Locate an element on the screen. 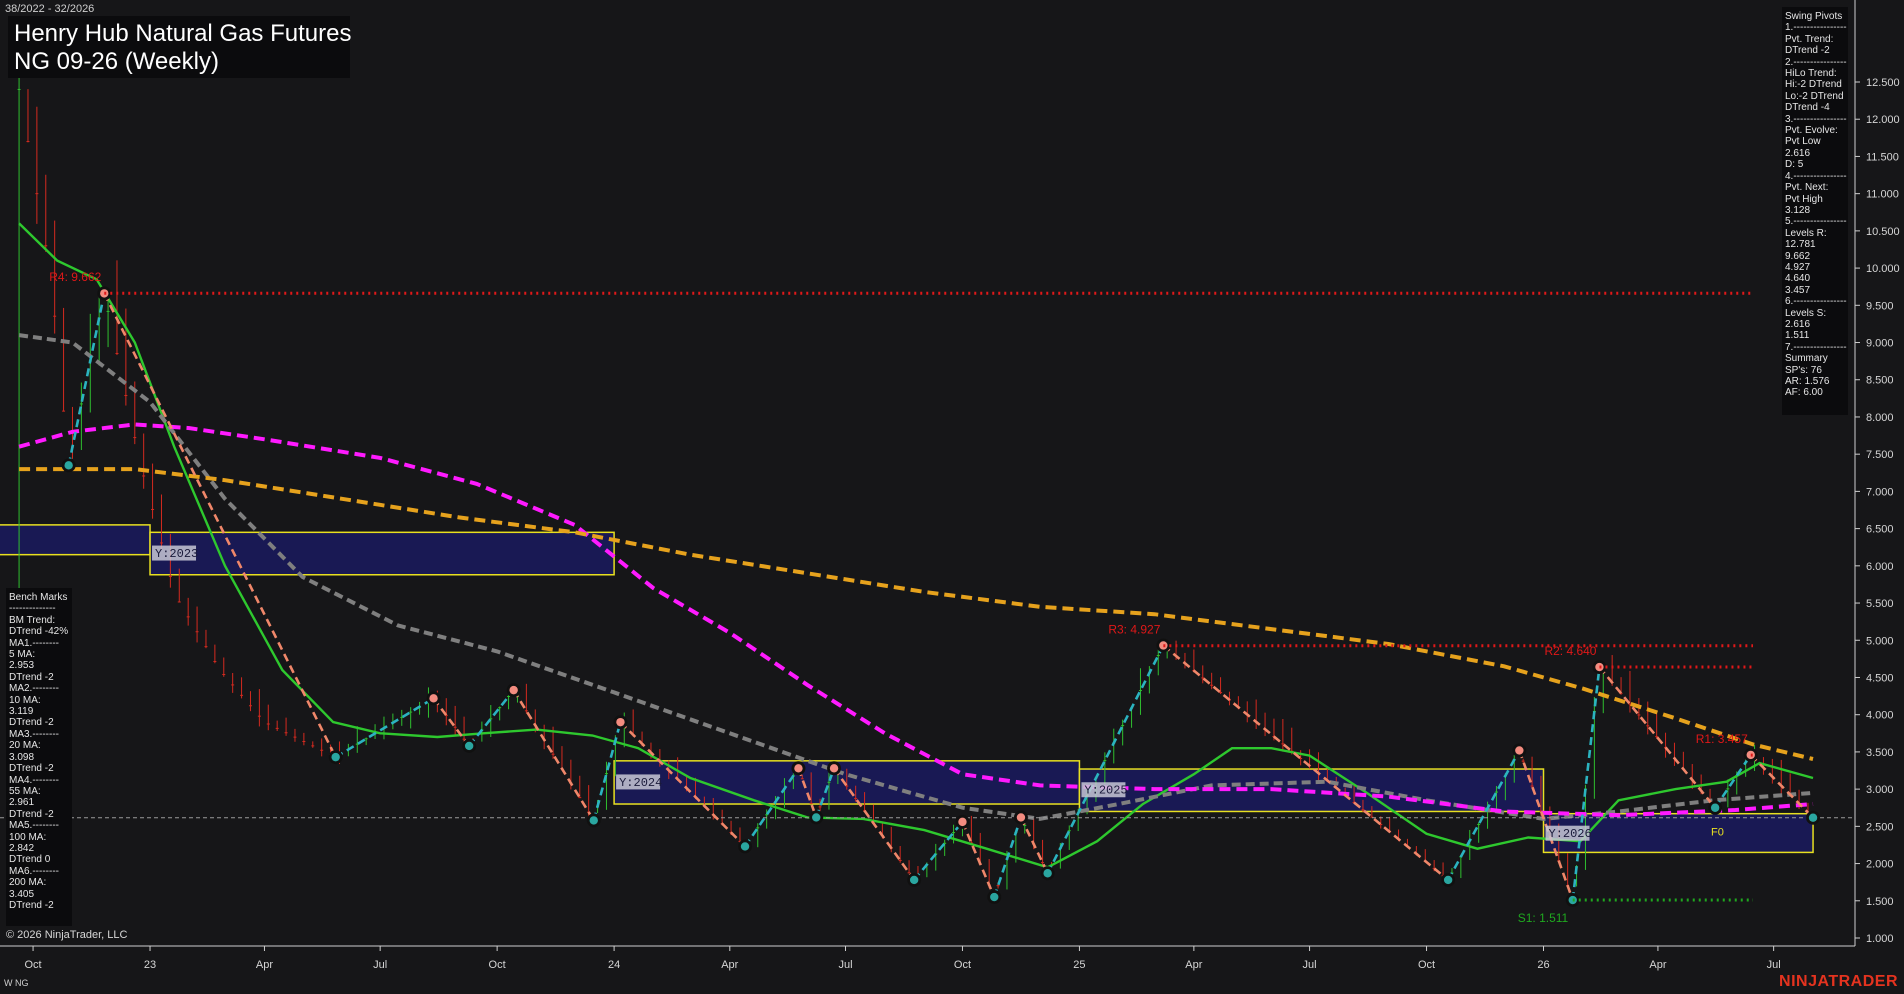 The image size is (1904, 994). date-range: 38/2022 - 32/2026 is located at coordinates (50, 9).